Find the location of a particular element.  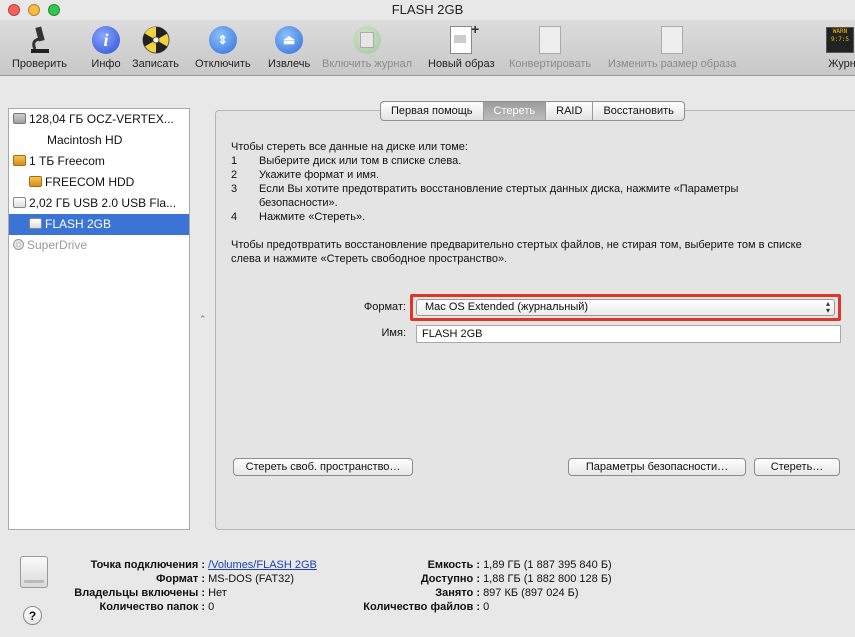

info-used: Занято : 897 КБ (897 024 Б) is located at coordinates (507, 593).